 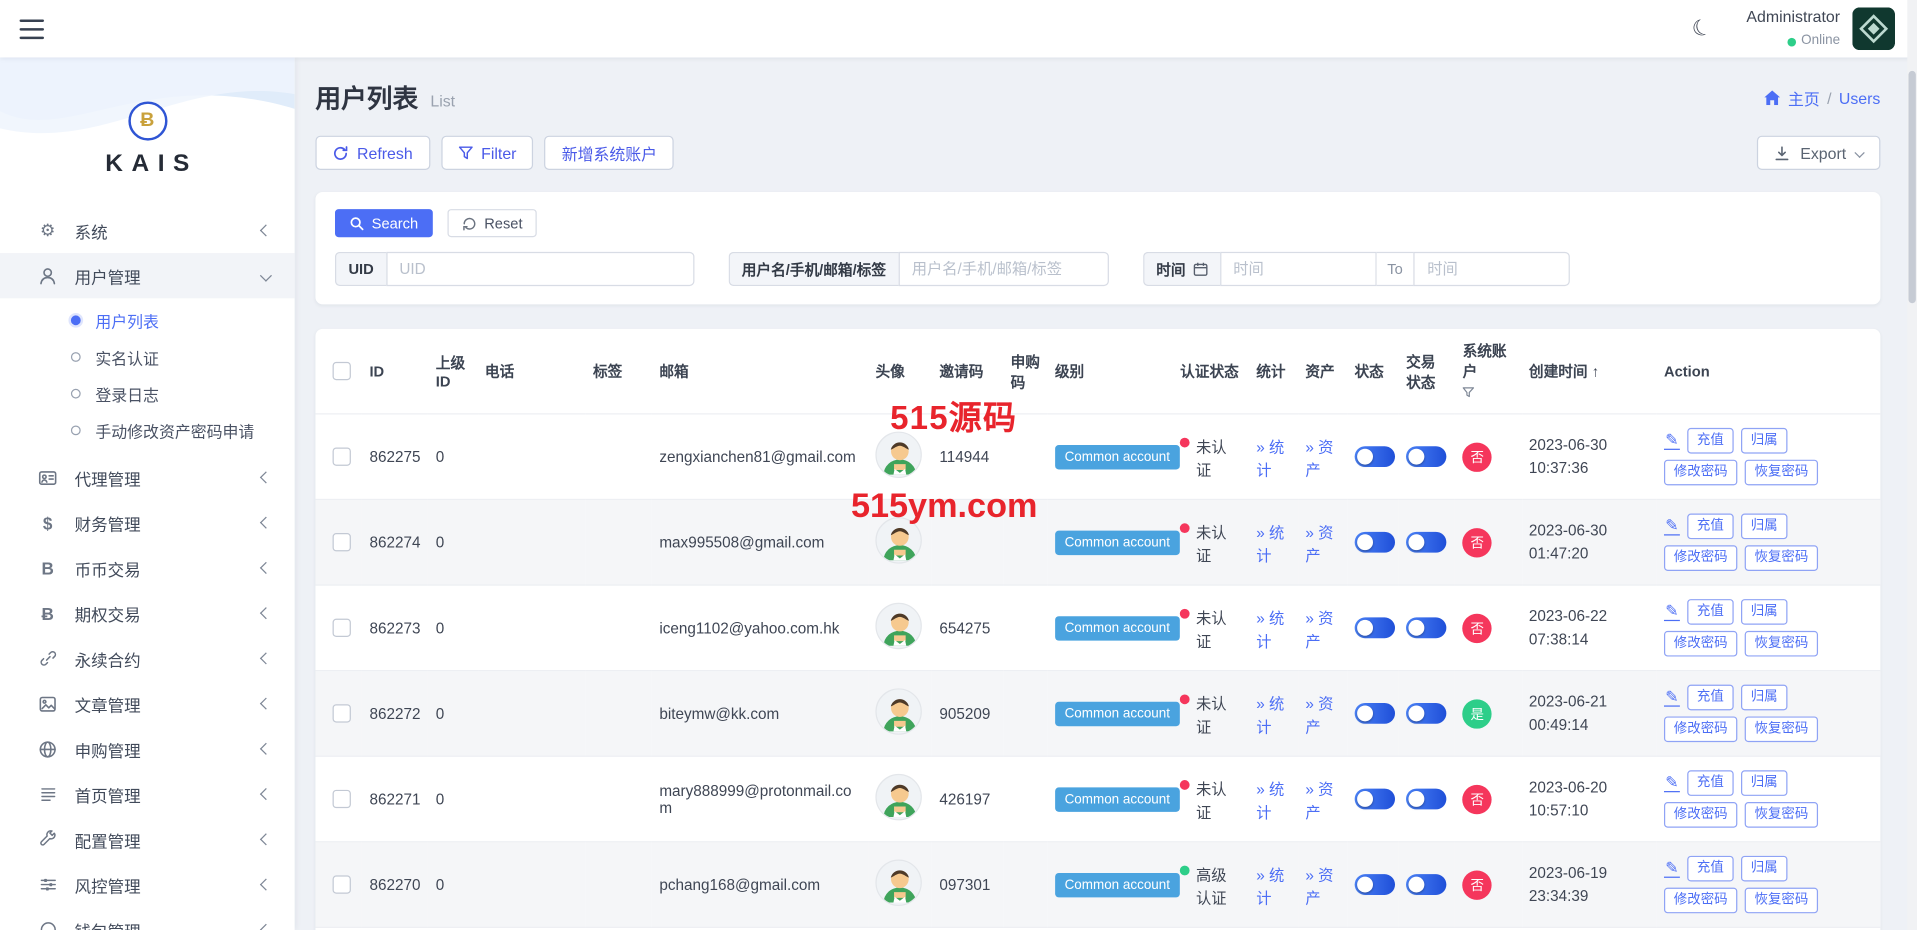 I want to click on time-start-input, so click(x=1298, y=269).